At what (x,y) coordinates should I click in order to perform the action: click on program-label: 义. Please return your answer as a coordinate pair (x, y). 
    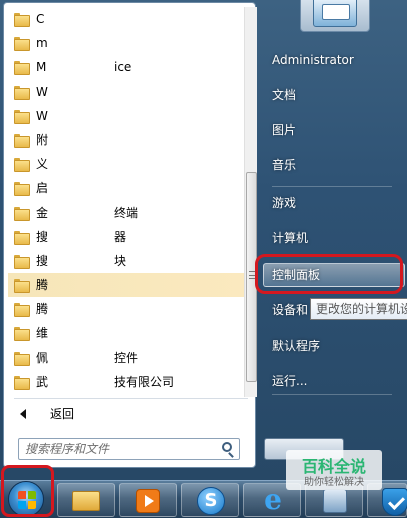
    Looking at the image, I should click on (42, 164).